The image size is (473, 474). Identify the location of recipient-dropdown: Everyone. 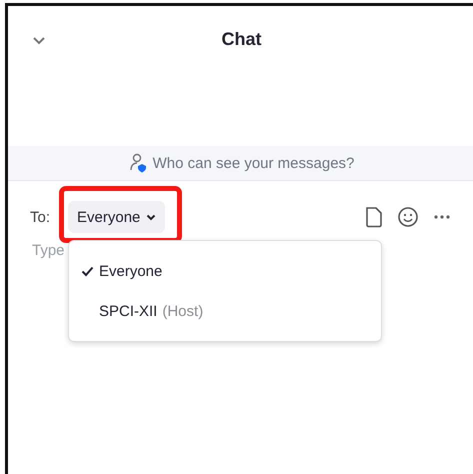
(117, 217).